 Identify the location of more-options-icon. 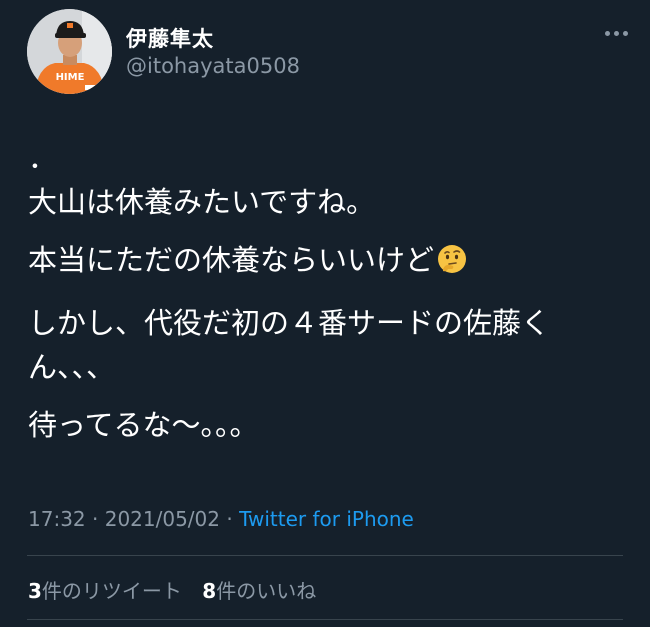
(616, 33).